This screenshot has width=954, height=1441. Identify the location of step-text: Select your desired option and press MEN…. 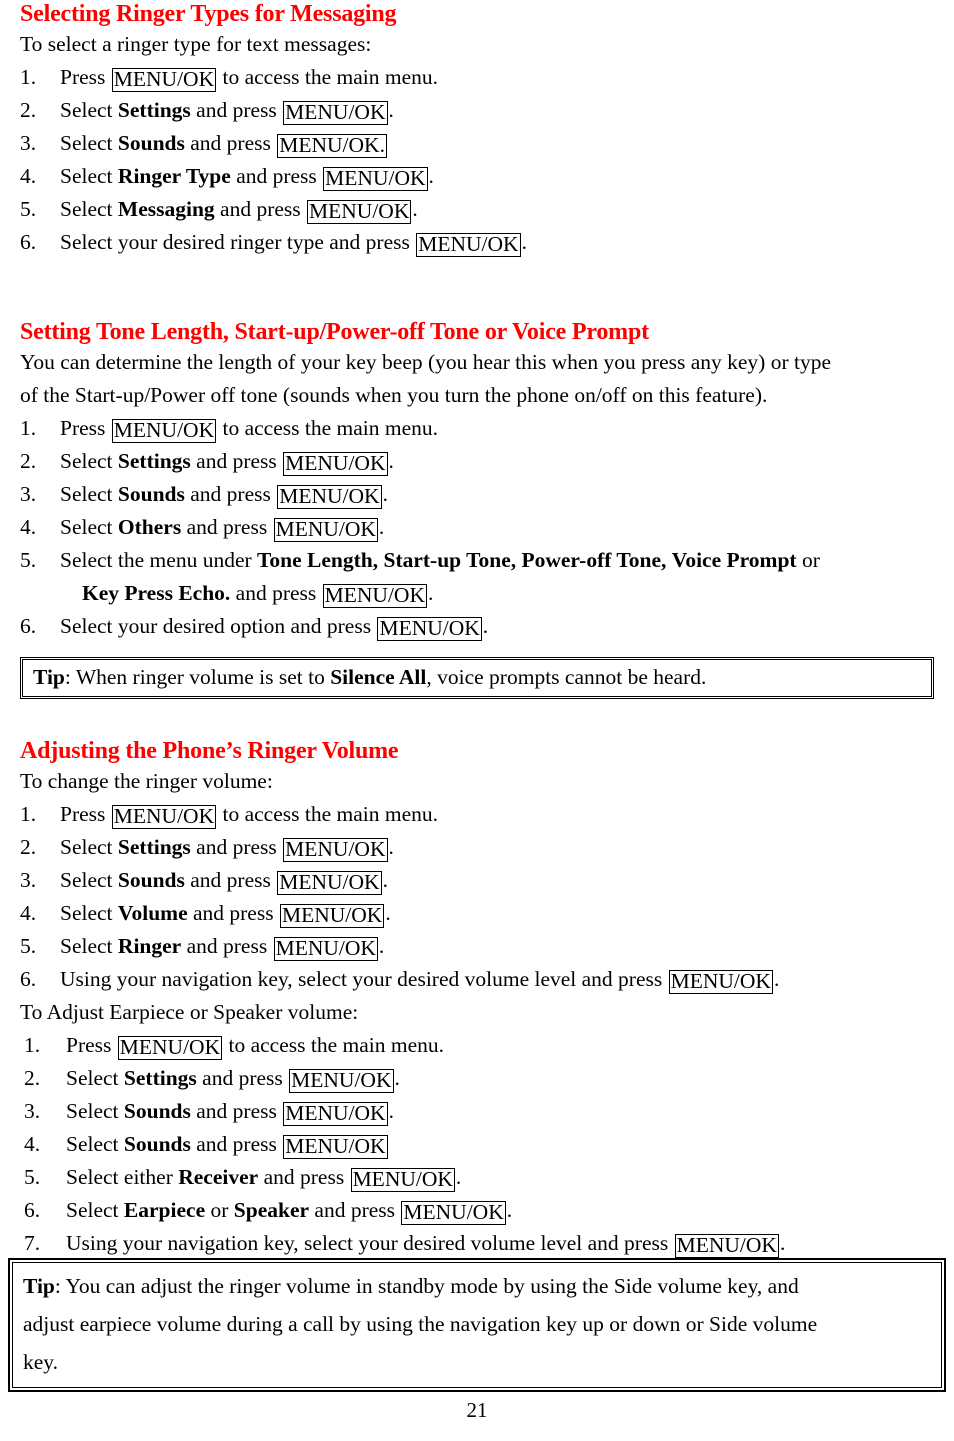
(497, 626).